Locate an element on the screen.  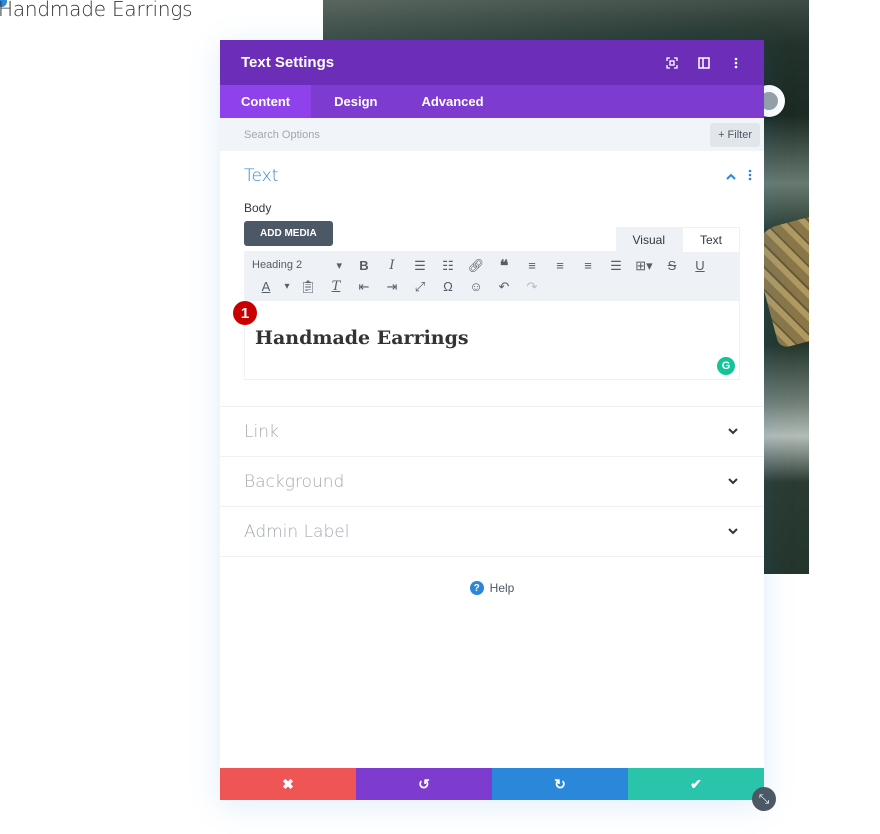
admin-label-section: Admin Label is located at coordinates (492, 532).